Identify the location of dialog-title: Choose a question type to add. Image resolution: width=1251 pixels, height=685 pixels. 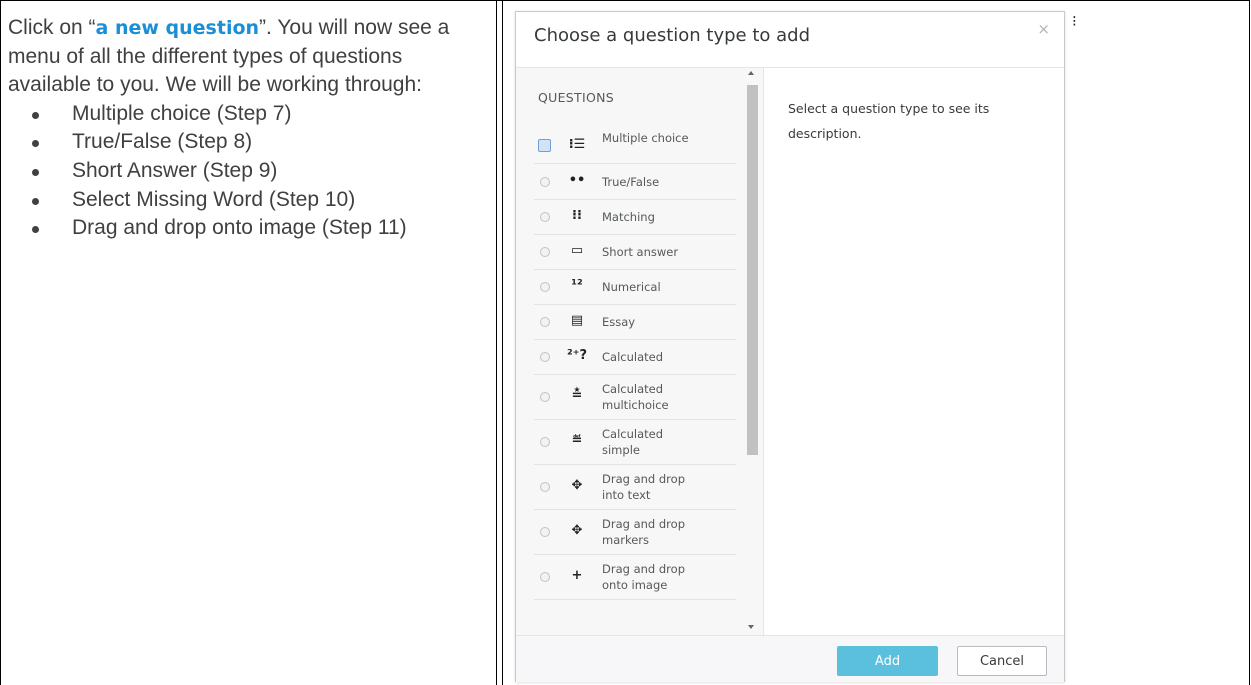
(672, 35).